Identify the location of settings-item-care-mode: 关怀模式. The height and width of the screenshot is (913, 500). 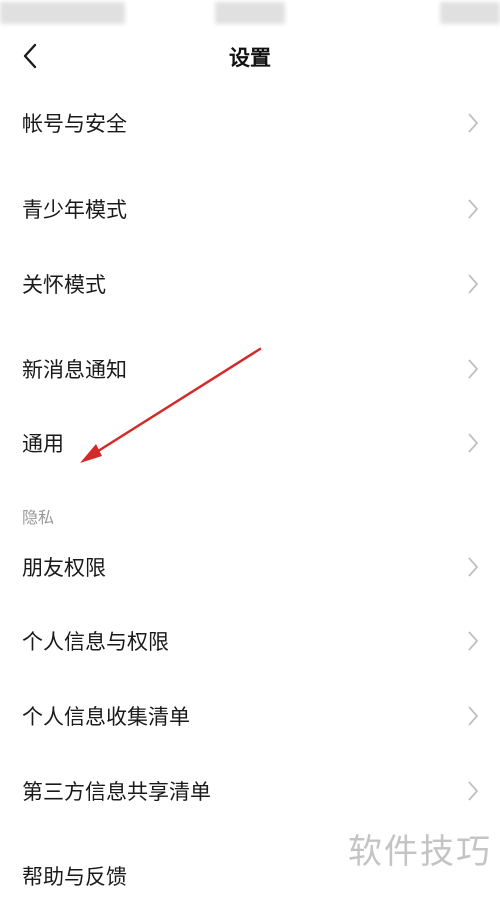
(250, 284).